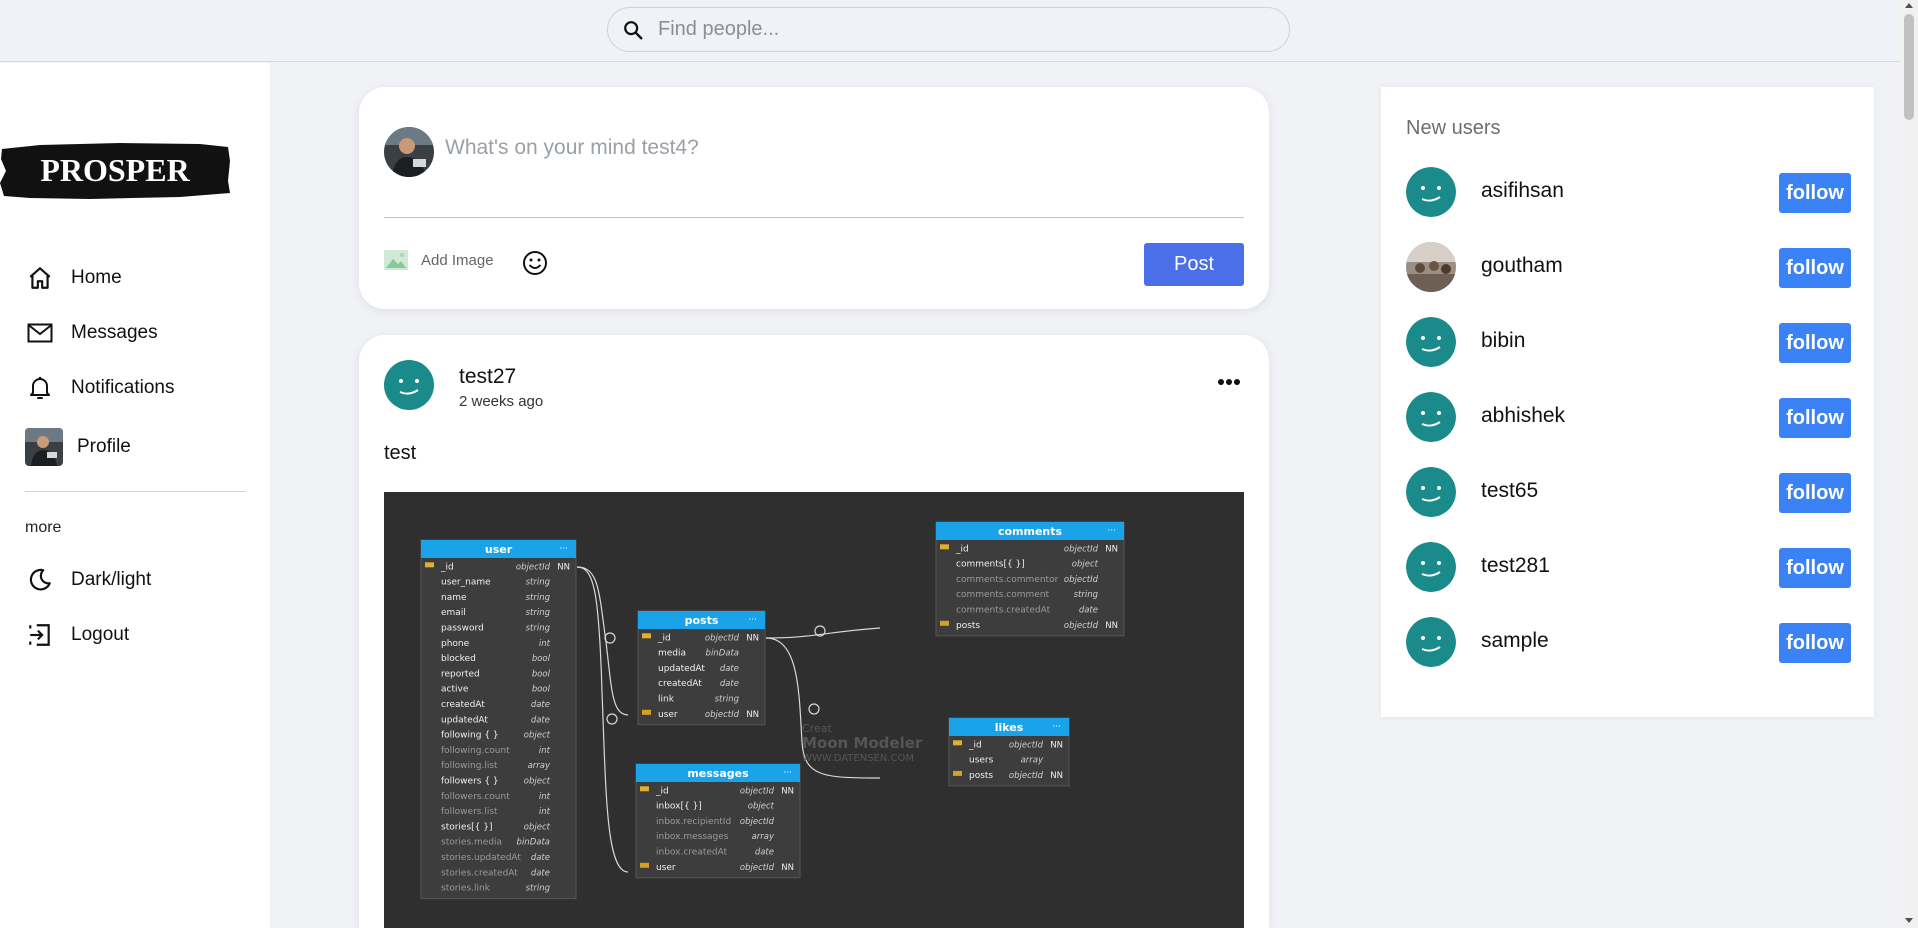  I want to click on new-user-row: test281 follow, so click(1628, 567).